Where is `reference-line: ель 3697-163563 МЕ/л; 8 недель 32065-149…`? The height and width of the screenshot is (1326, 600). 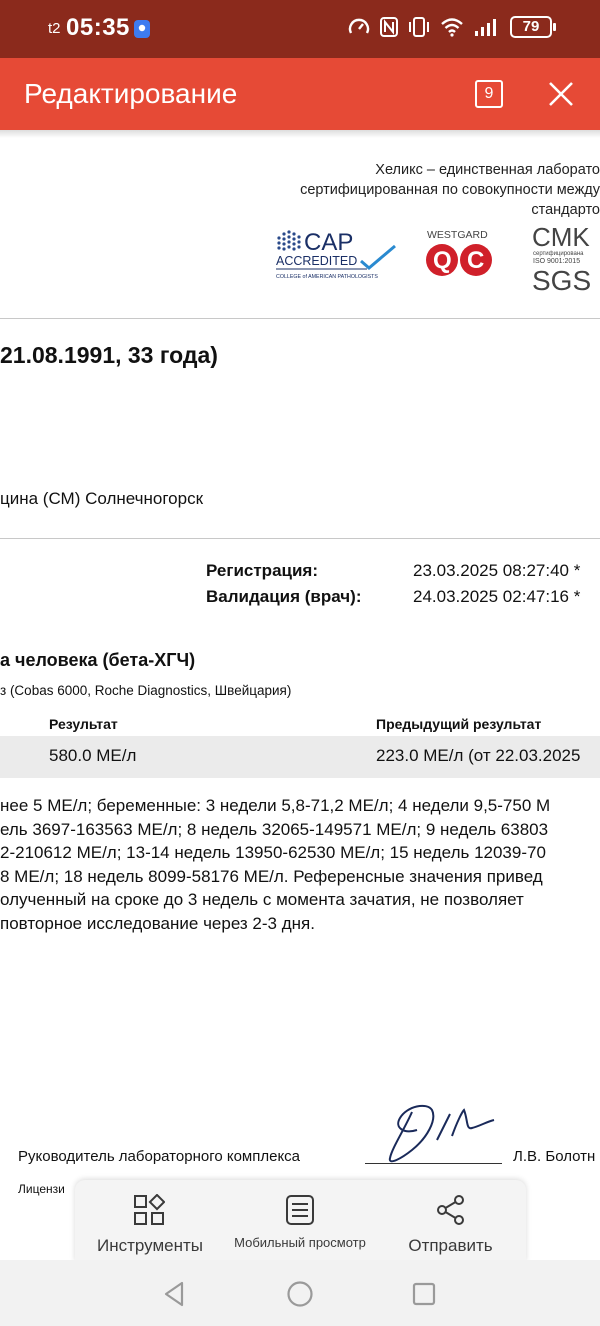
reference-line: ель 3697-163563 МЕ/л; 8 недель 32065-149… is located at coordinates (274, 829).